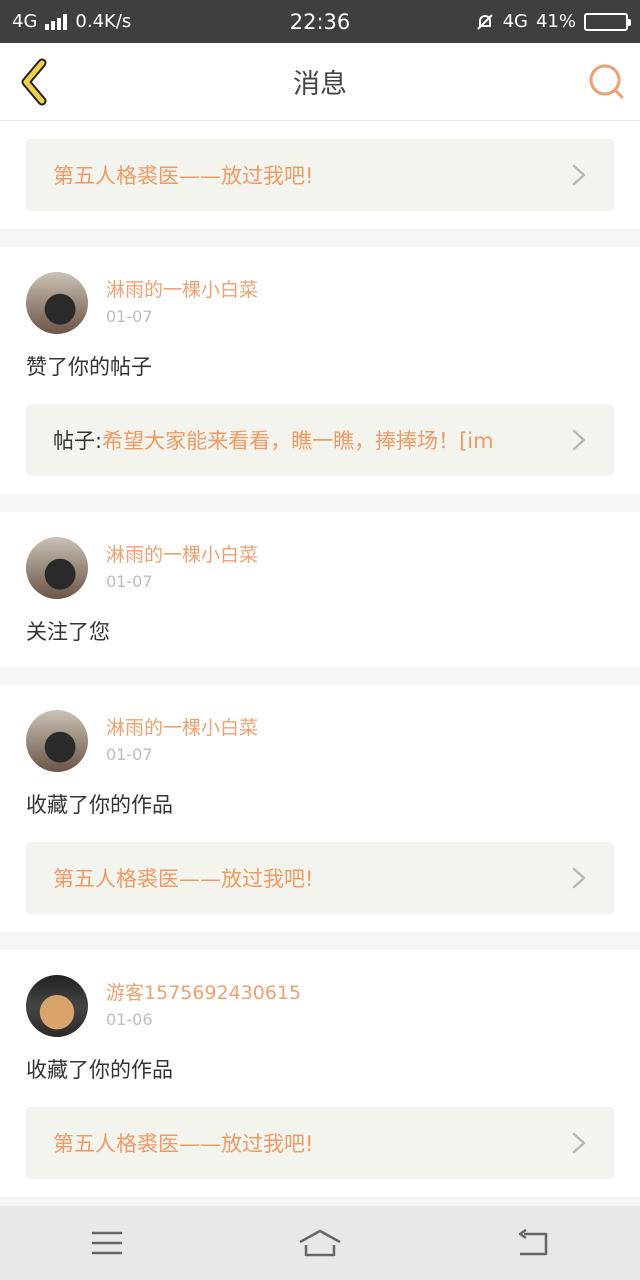 The width and height of the screenshot is (640, 1280). What do you see at coordinates (89, 367) in the screenshot?
I see `message-action: 赞了你的帖子` at bounding box center [89, 367].